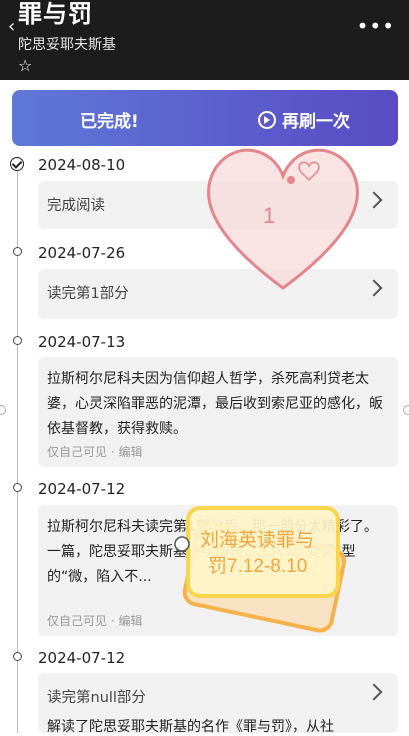 The height and width of the screenshot is (736, 409). Describe the element at coordinates (406, 410) in the screenshot. I see `right-edge-handle` at that location.